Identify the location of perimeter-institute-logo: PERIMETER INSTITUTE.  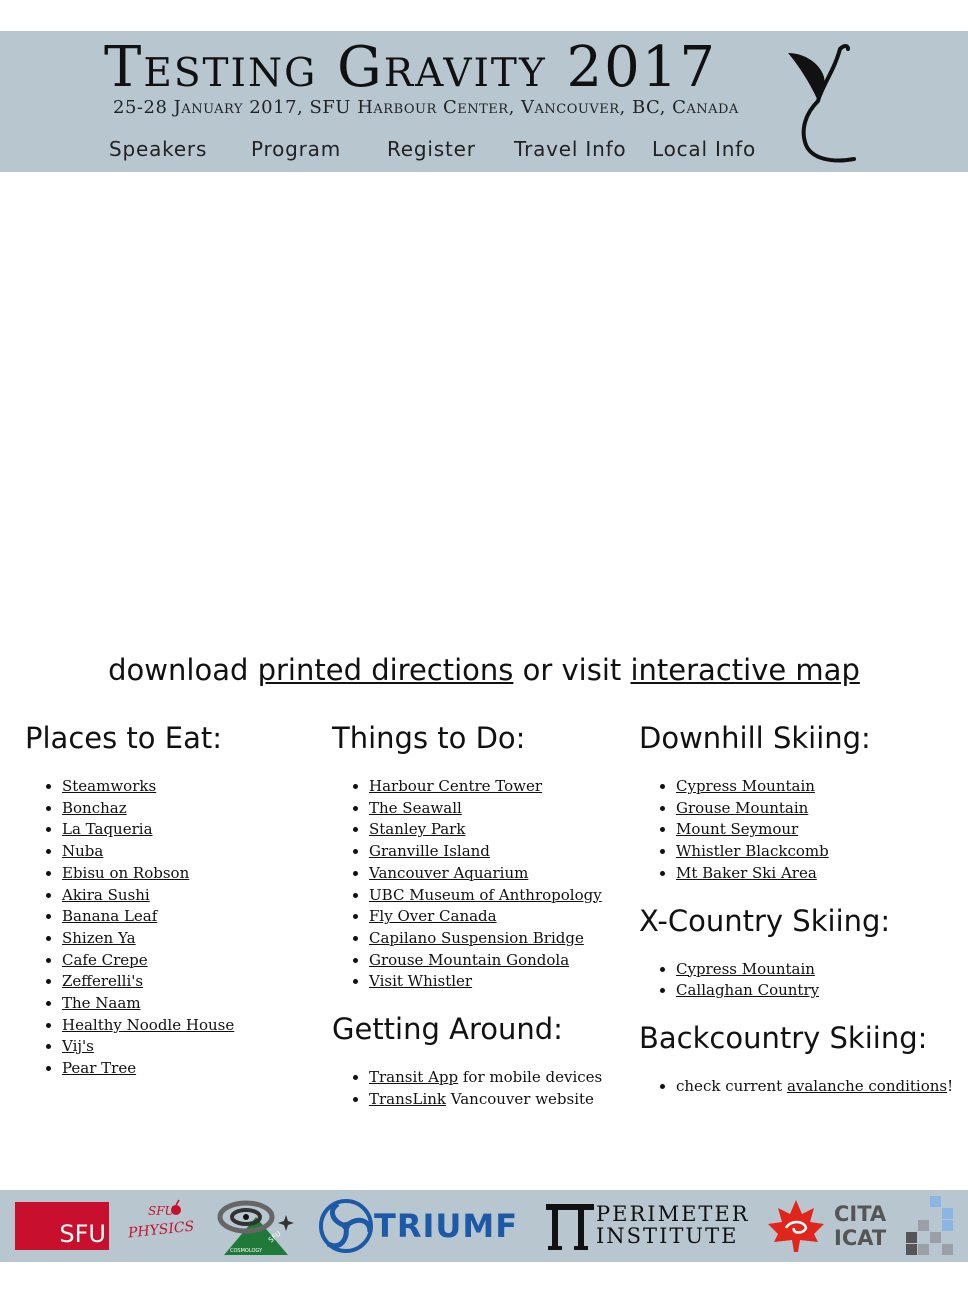
(646, 1226).